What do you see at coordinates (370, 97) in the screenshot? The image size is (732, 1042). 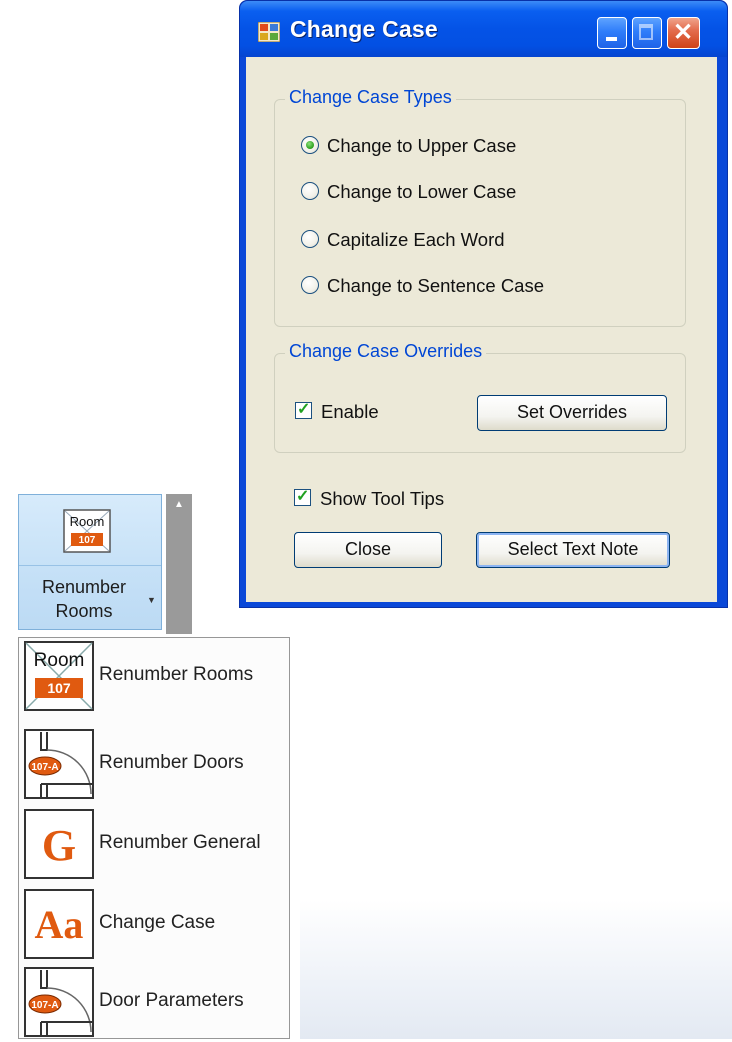 I see `group-legend: Change Case Types` at bounding box center [370, 97].